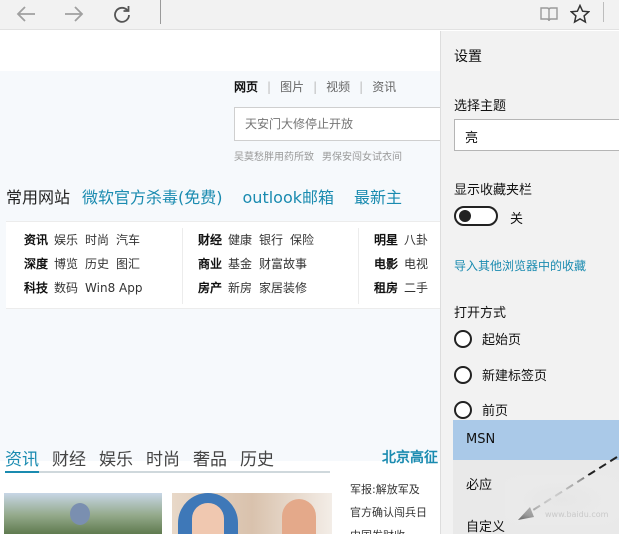 This screenshot has height=534, width=619. Describe the element at coordinates (315, 86) in the screenshot. I see `search-tabs: 网页 | 图片 | 视频 | 资讯` at that location.